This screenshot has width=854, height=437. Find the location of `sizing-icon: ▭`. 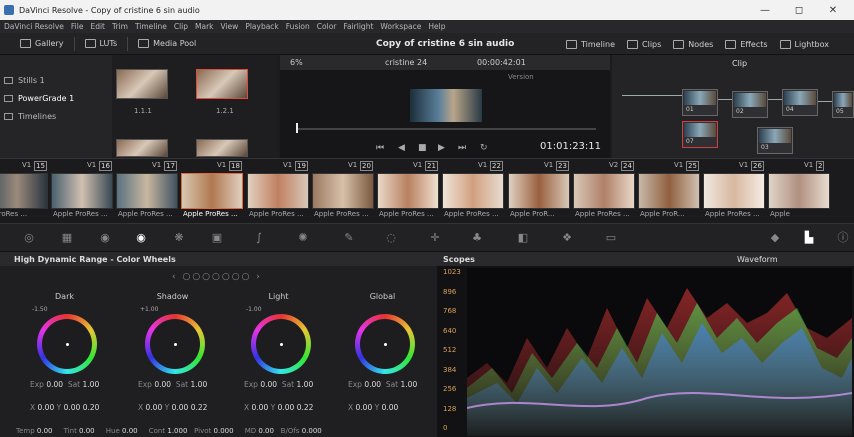

sizing-icon: ▭ is located at coordinates (611, 238).